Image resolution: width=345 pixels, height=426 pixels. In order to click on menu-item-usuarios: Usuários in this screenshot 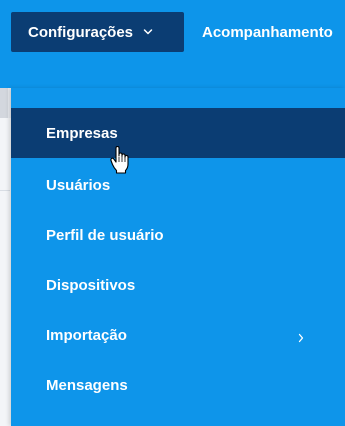, I will do `click(178, 185)`.